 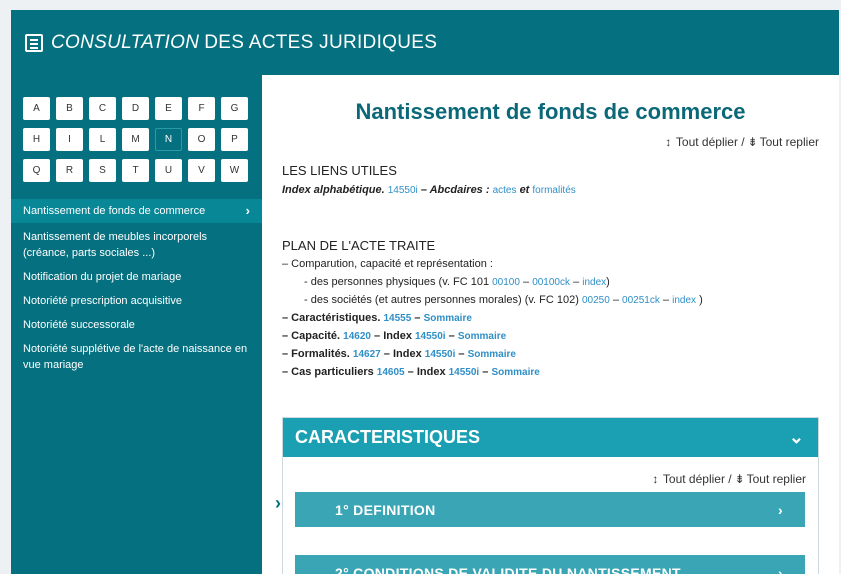 I want to click on letter-o: O, so click(x=201, y=139).